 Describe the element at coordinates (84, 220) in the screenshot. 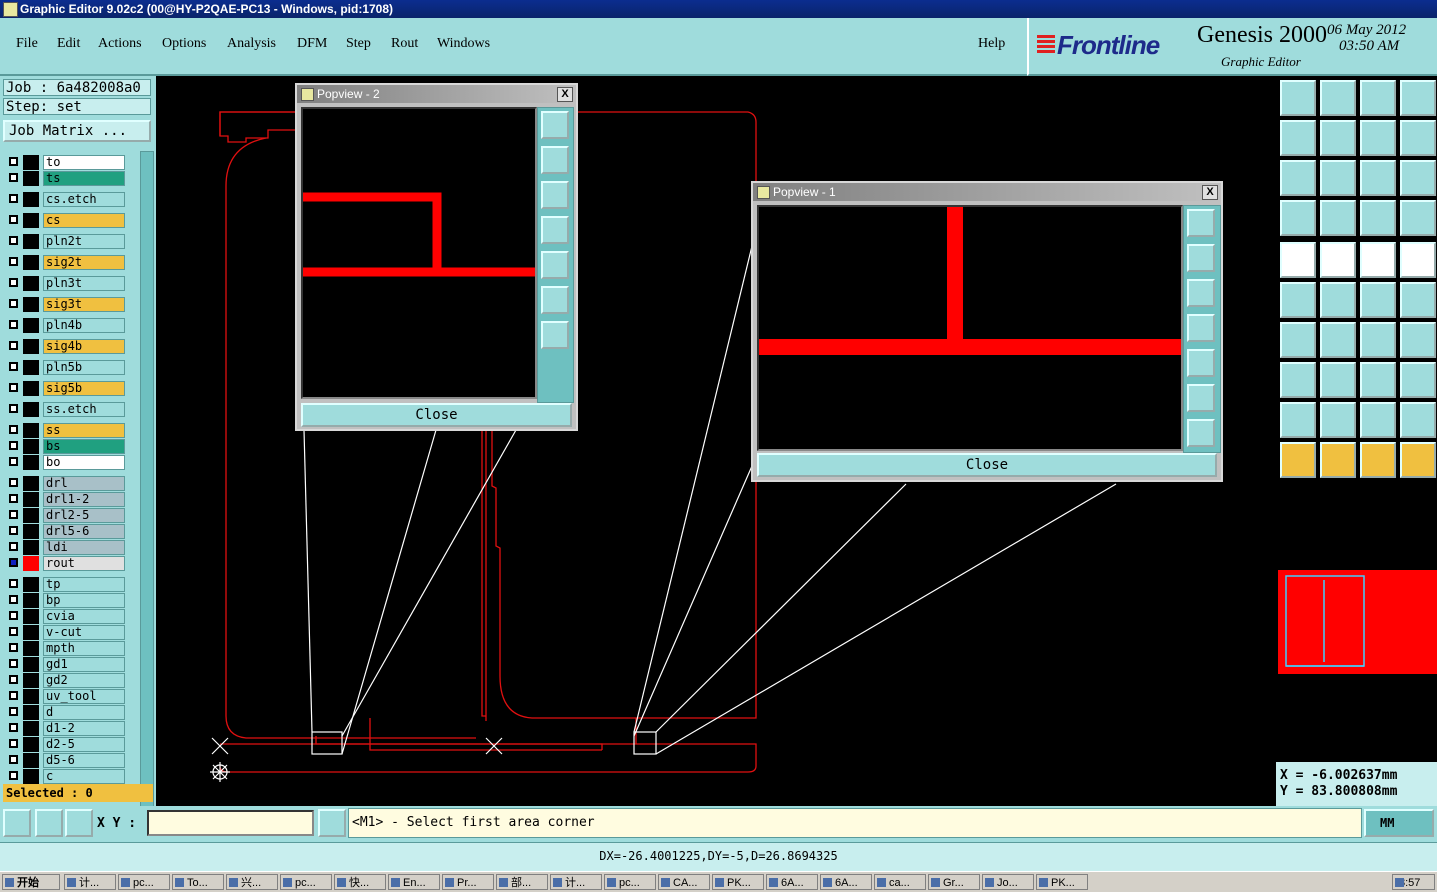

I see `layer-name: cs` at that location.